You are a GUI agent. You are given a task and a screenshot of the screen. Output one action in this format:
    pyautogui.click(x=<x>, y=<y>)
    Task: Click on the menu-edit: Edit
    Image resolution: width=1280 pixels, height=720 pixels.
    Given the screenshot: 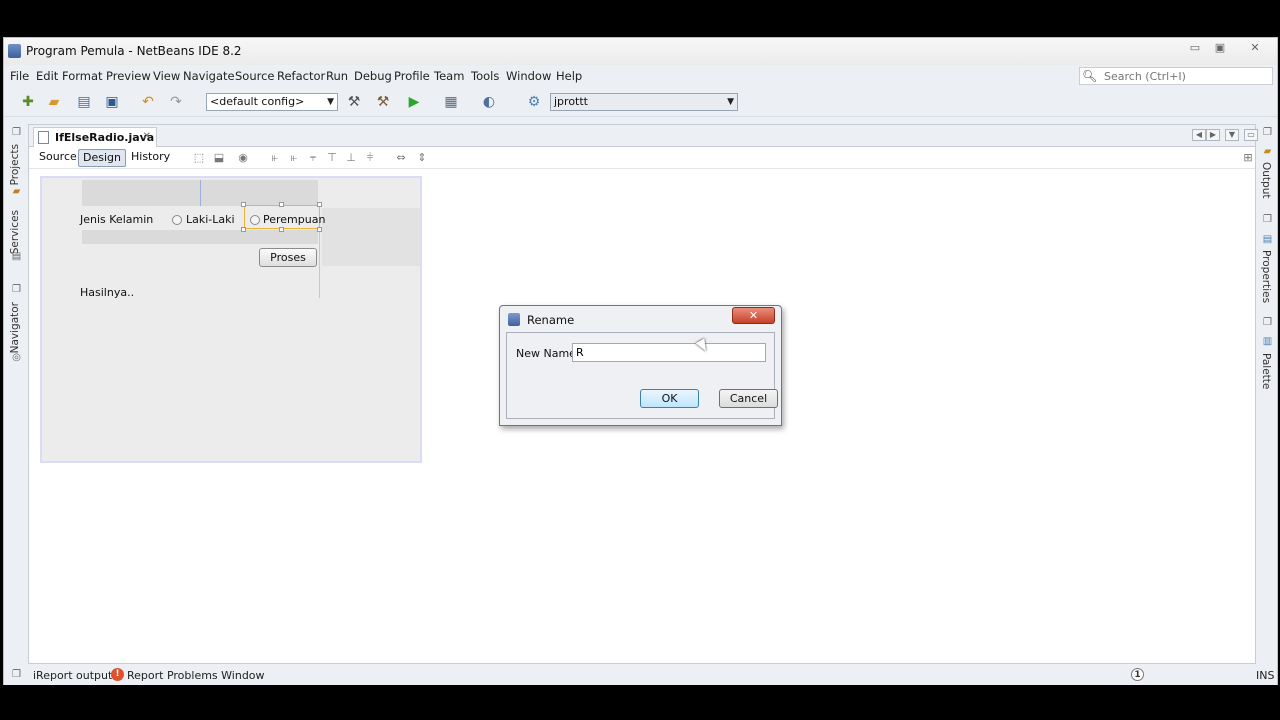 What is the action you would take?
    pyautogui.click(x=47, y=76)
    